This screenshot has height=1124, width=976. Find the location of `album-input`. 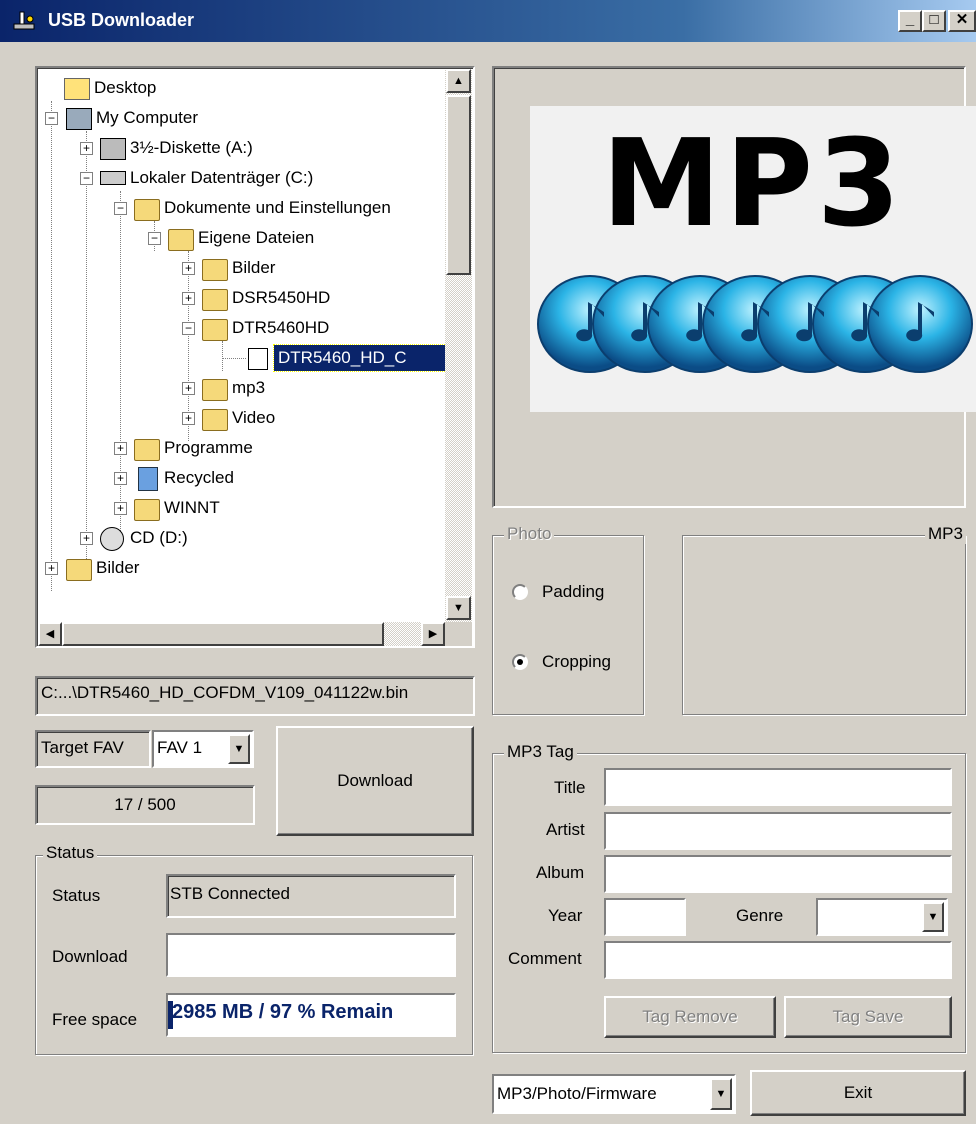

album-input is located at coordinates (778, 874).